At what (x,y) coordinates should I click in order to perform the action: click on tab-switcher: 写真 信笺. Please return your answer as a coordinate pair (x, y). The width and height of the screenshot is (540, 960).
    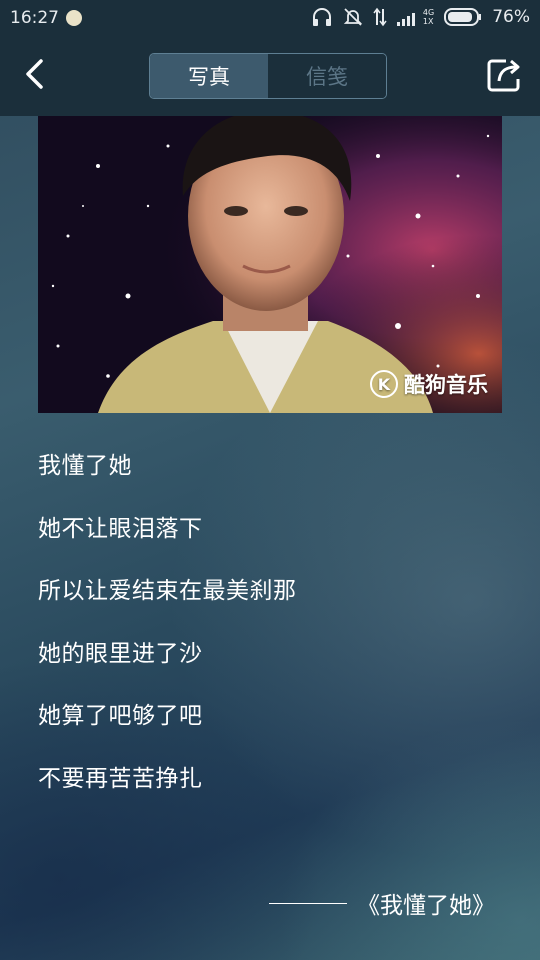
    Looking at the image, I should click on (268, 76).